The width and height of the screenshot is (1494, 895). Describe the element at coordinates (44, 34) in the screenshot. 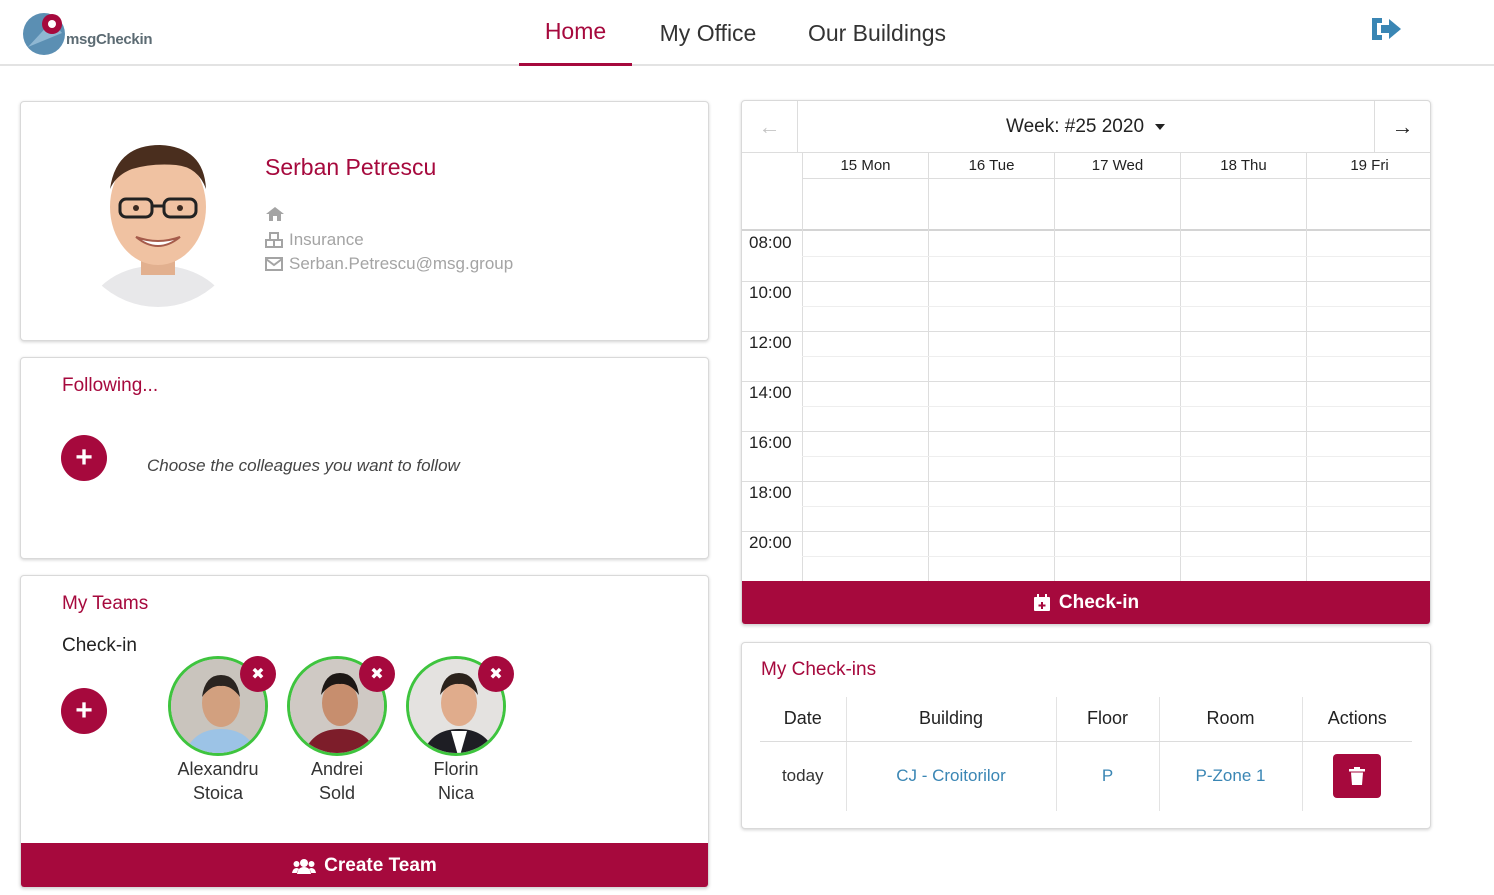

I see `logo-pin-icon` at that location.